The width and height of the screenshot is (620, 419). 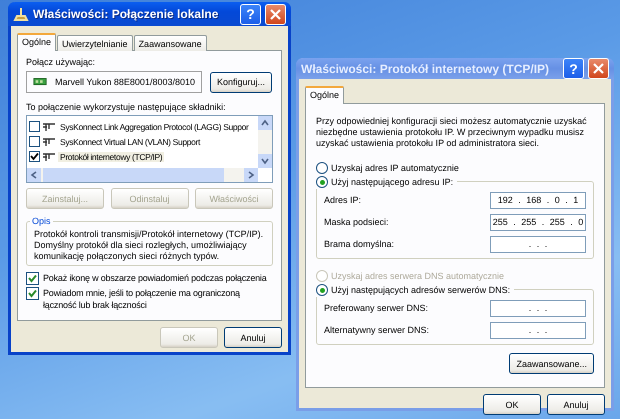 I want to click on window-title: Właściwości: Połączenie lokalne, so click(x=126, y=14).